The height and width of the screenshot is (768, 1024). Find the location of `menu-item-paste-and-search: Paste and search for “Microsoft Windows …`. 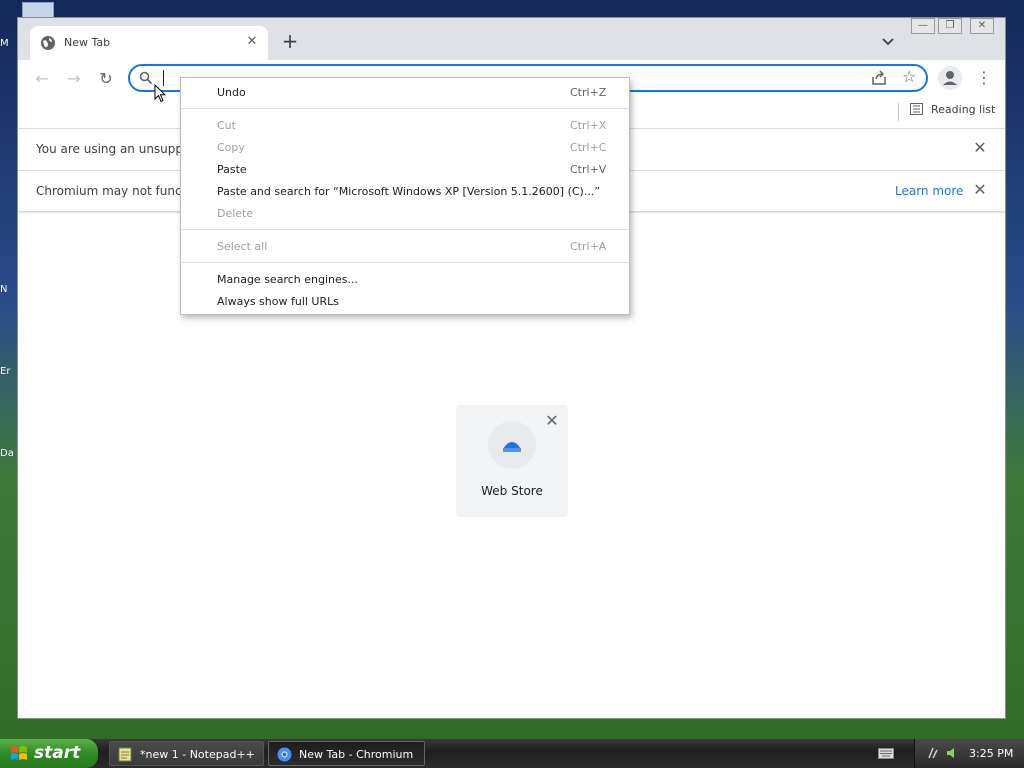

menu-item-paste-and-search: Paste and search for “Microsoft Windows … is located at coordinates (405, 192).